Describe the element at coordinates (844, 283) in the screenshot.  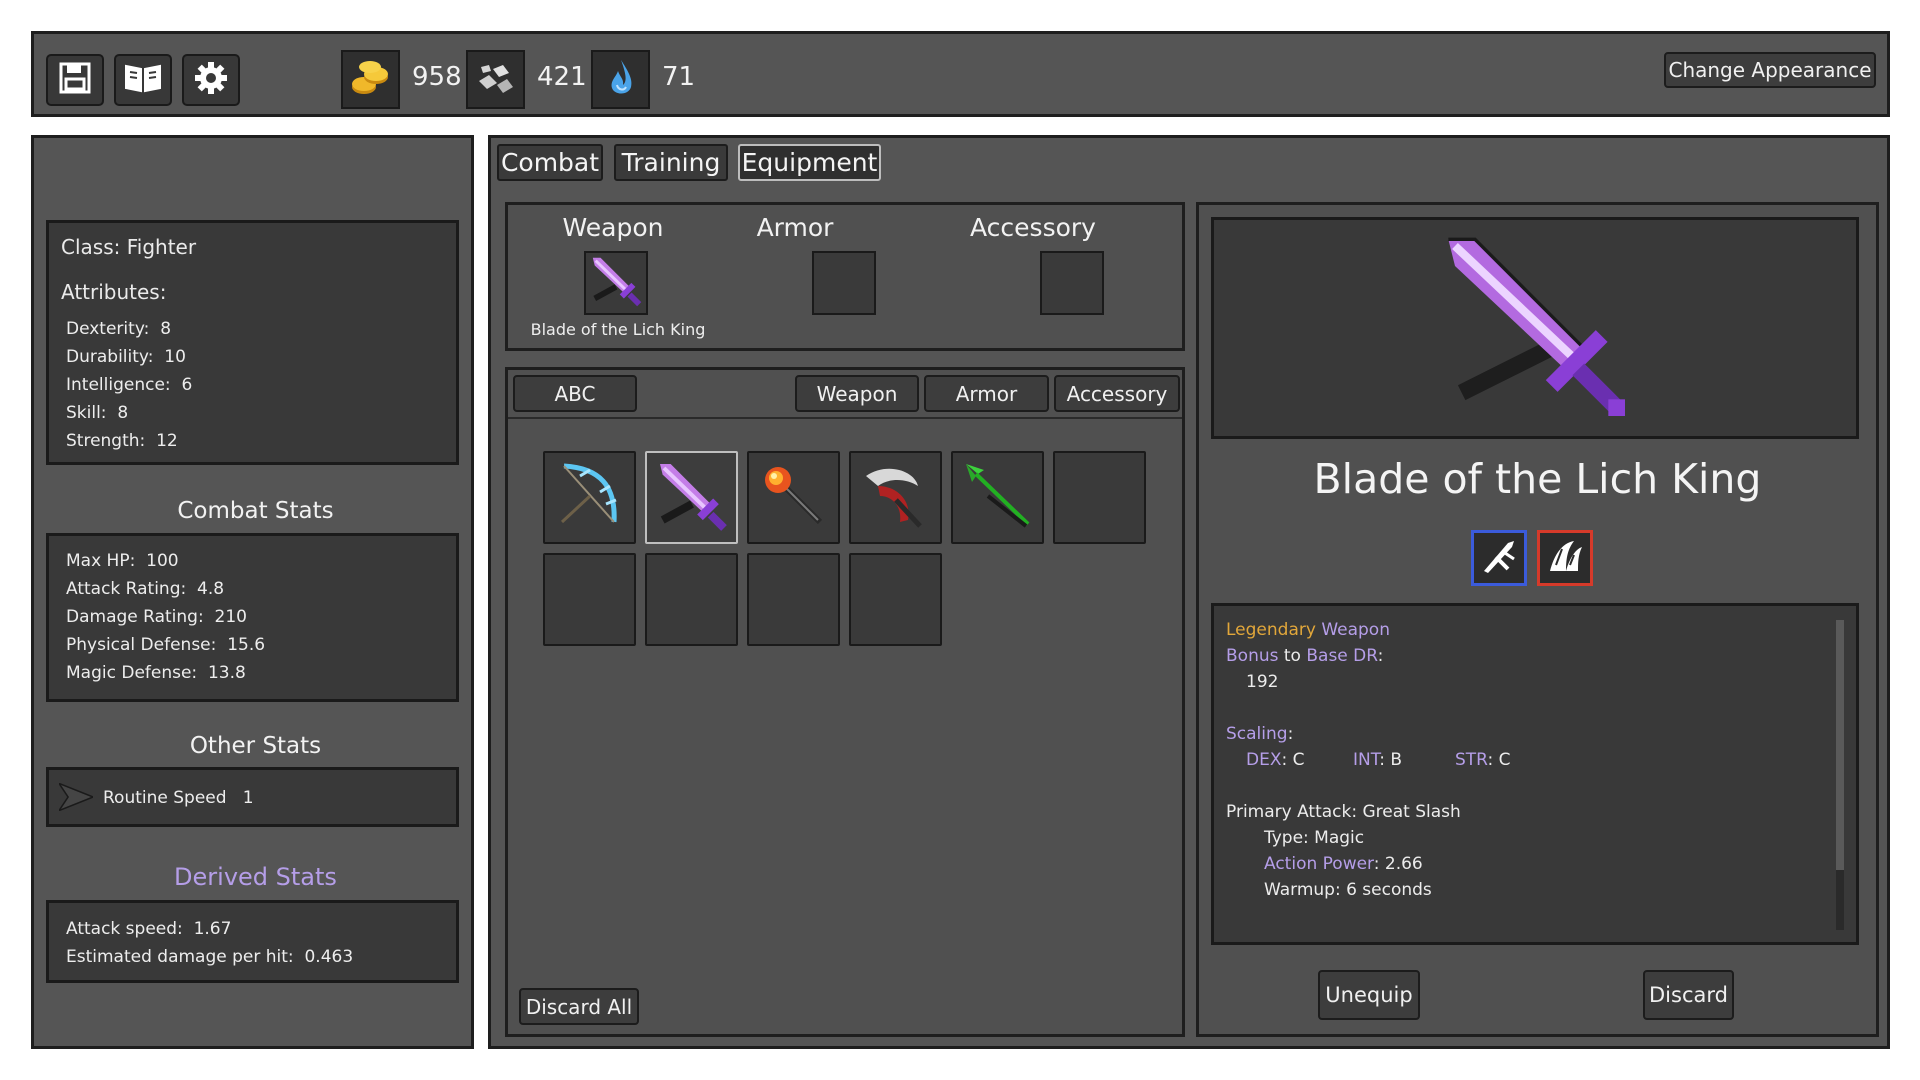
I see `armor-slot` at that location.